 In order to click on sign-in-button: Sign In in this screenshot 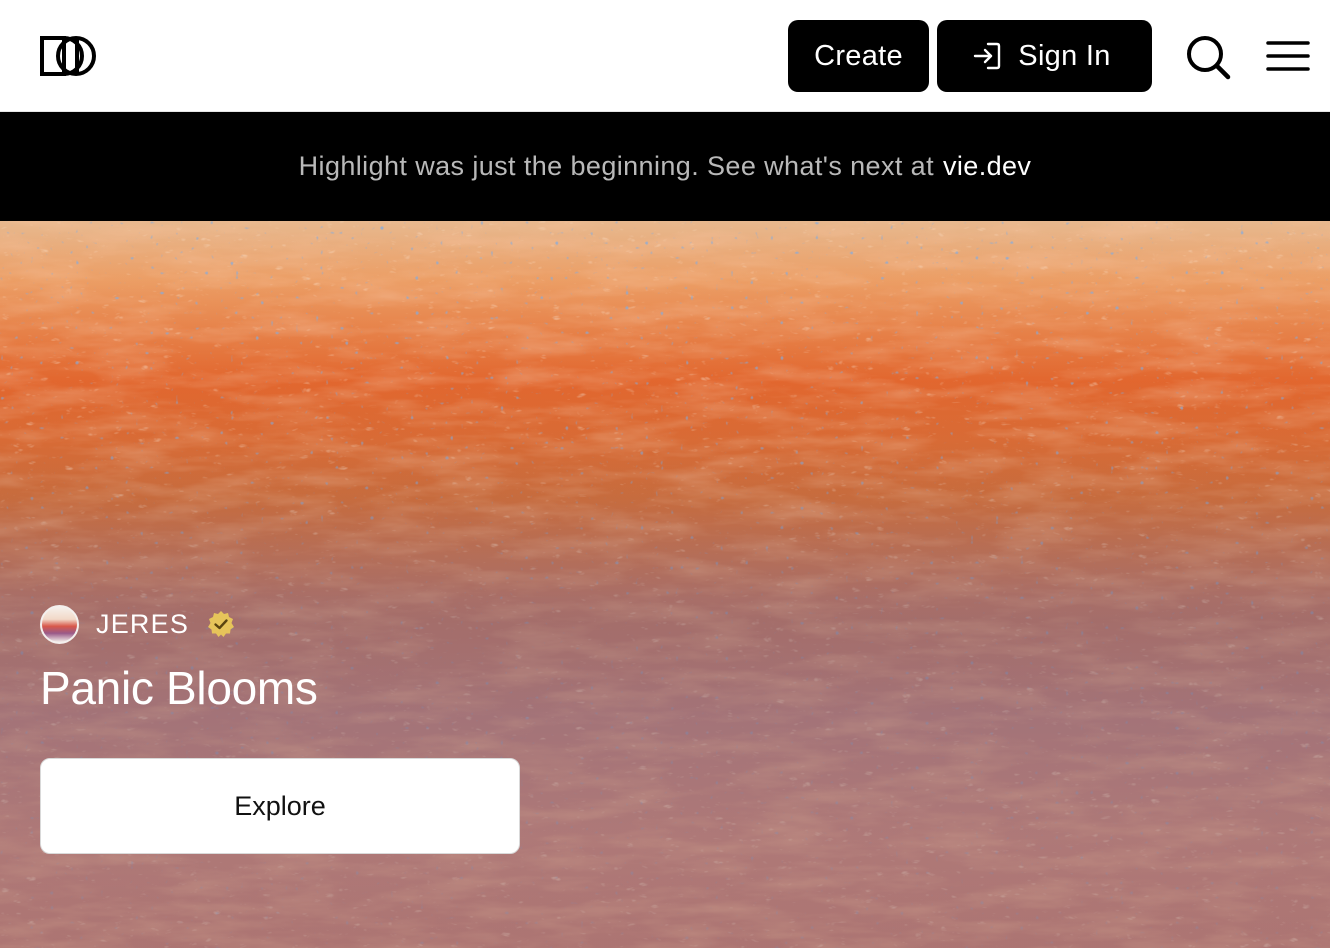, I will do `click(1044, 56)`.